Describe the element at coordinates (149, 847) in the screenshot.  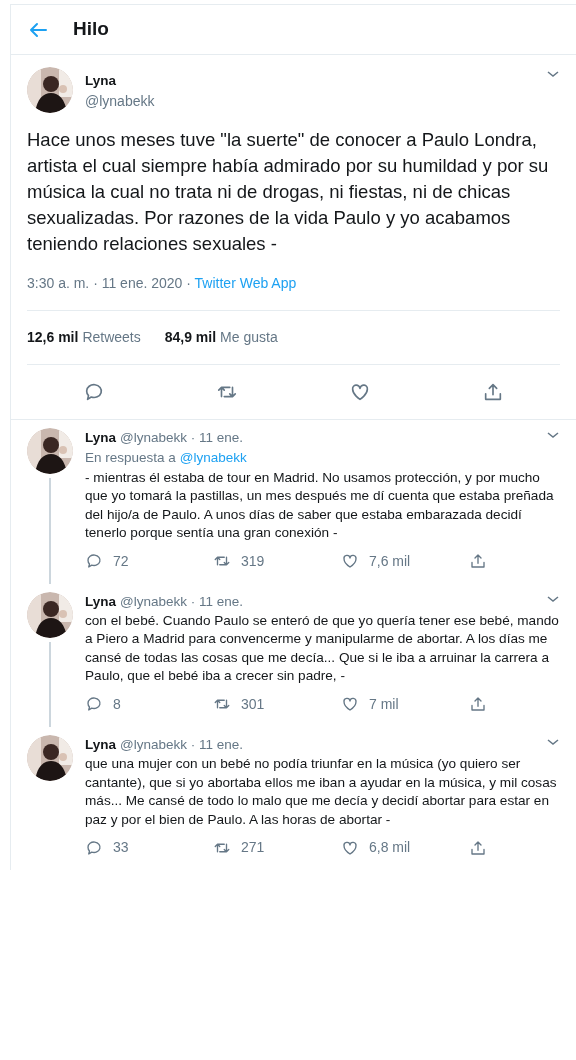
I see `reply-button: 33` at that location.